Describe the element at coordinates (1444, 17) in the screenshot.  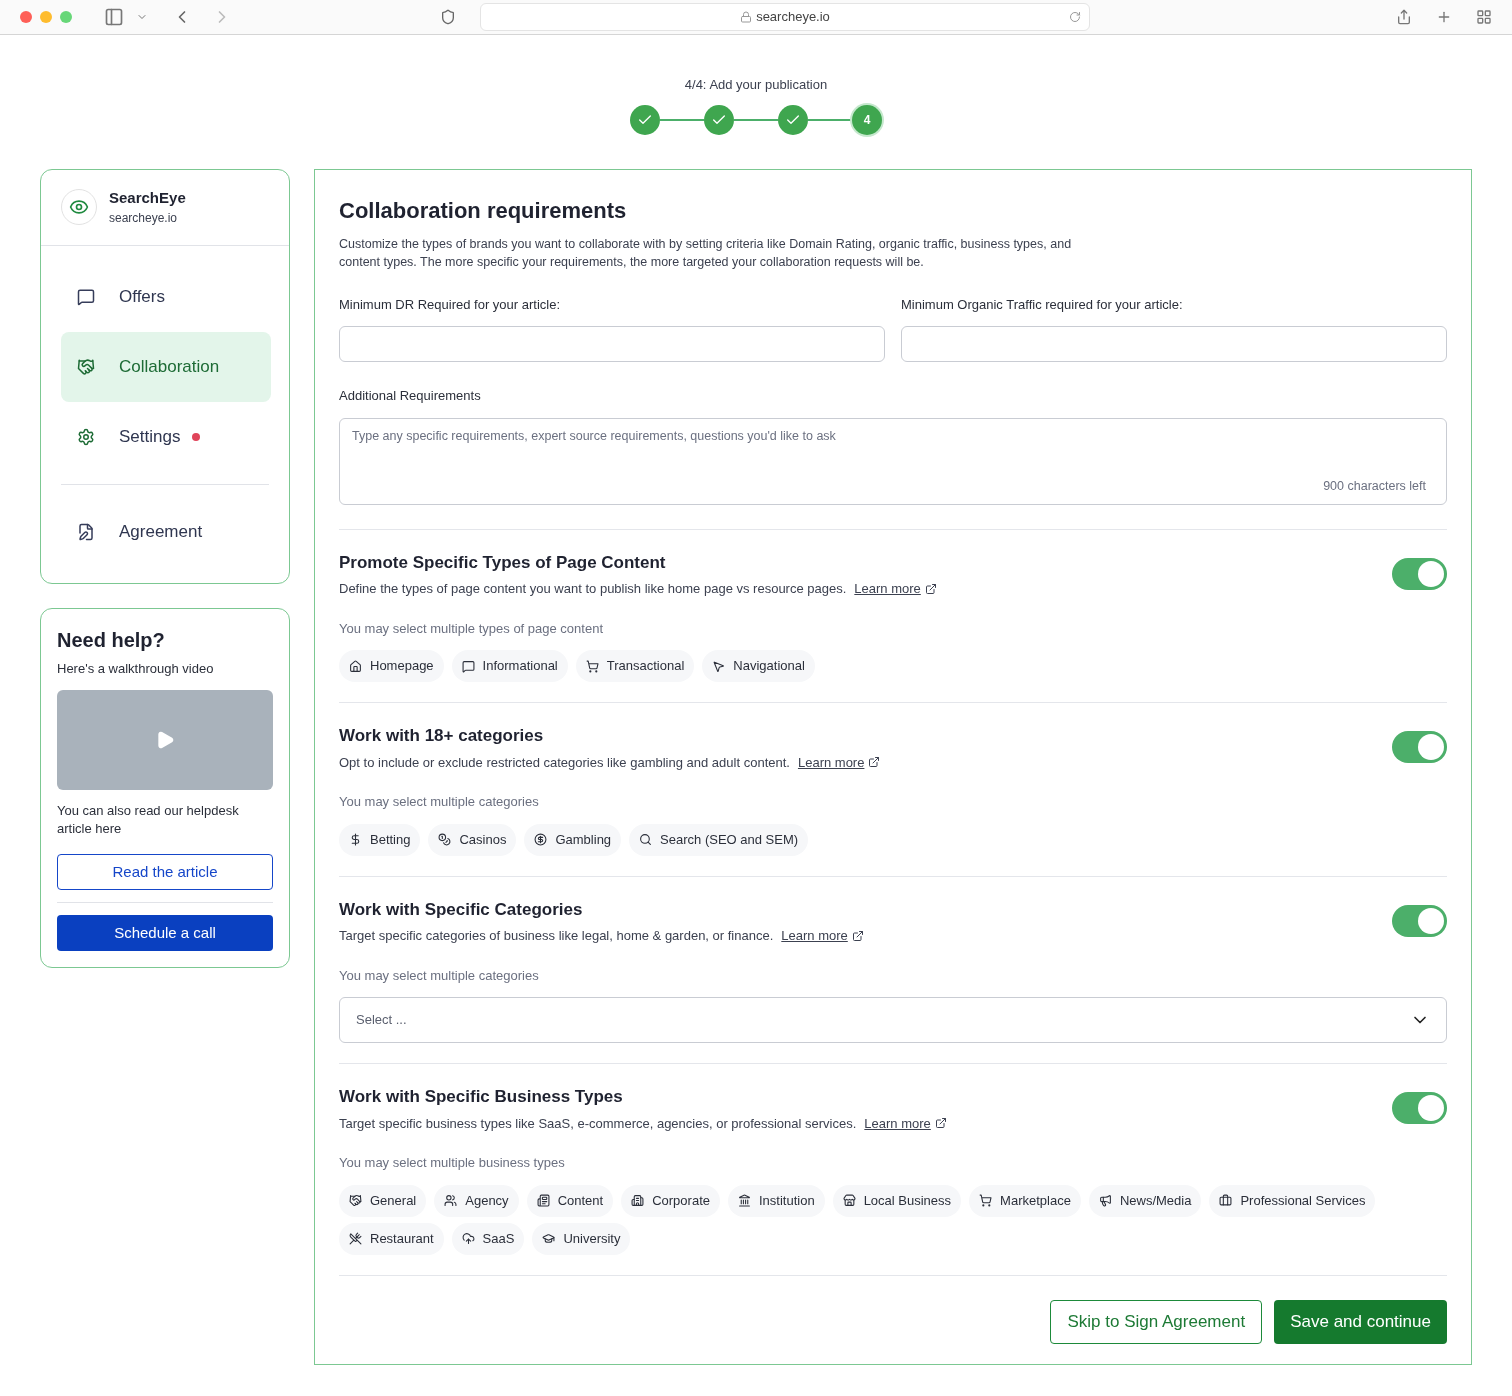
I see `new-tab-icon` at that location.